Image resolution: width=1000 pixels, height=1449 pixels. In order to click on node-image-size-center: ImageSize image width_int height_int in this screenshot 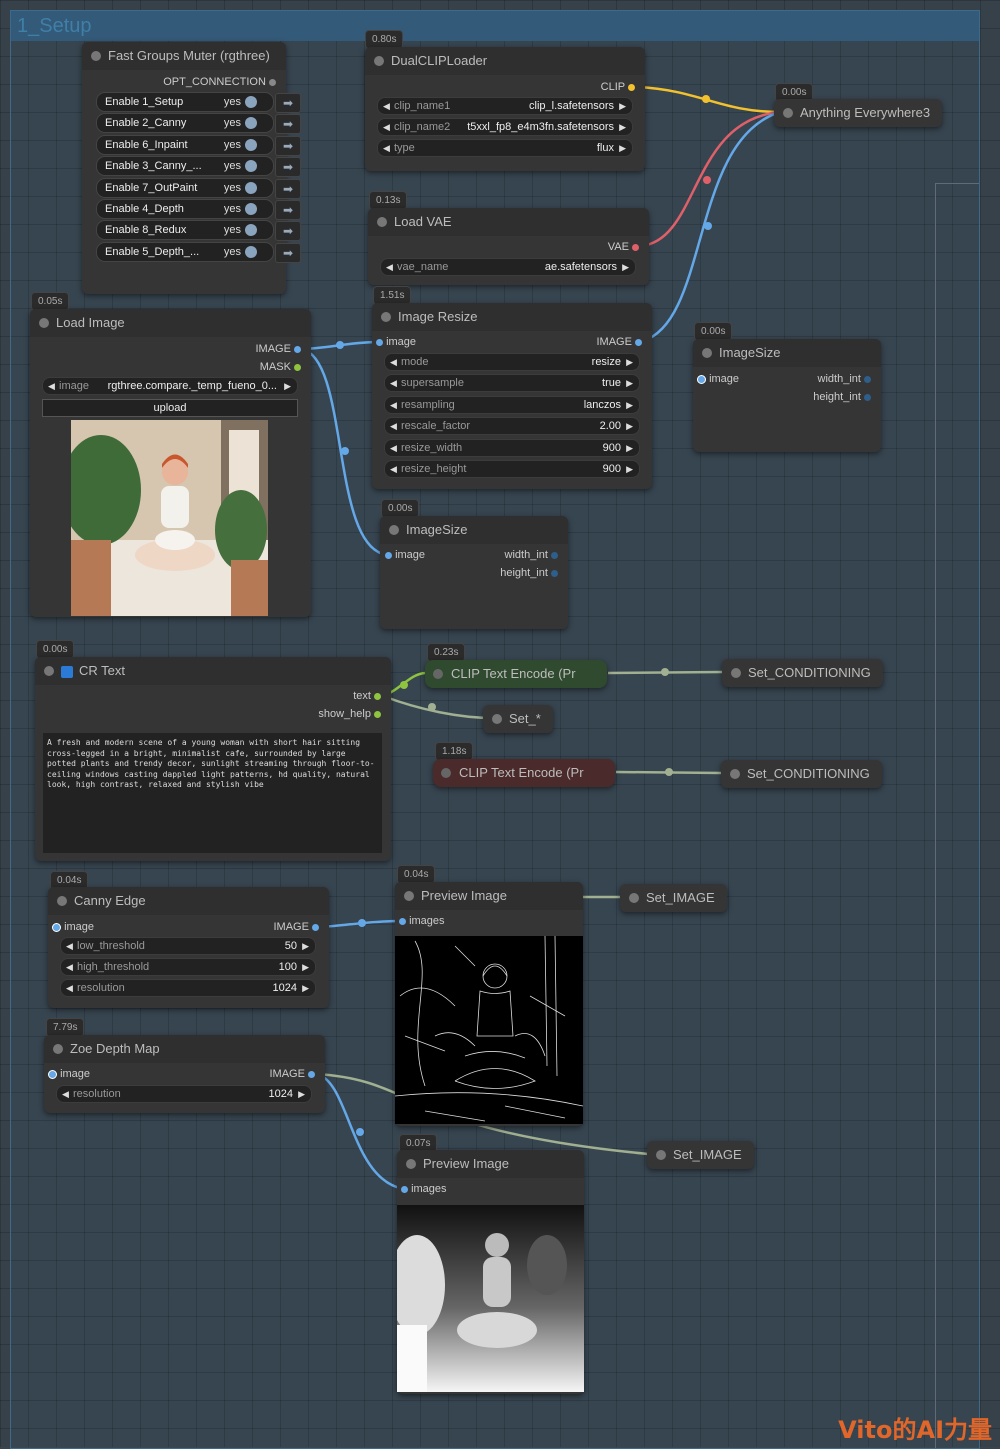, I will do `click(474, 572)`.